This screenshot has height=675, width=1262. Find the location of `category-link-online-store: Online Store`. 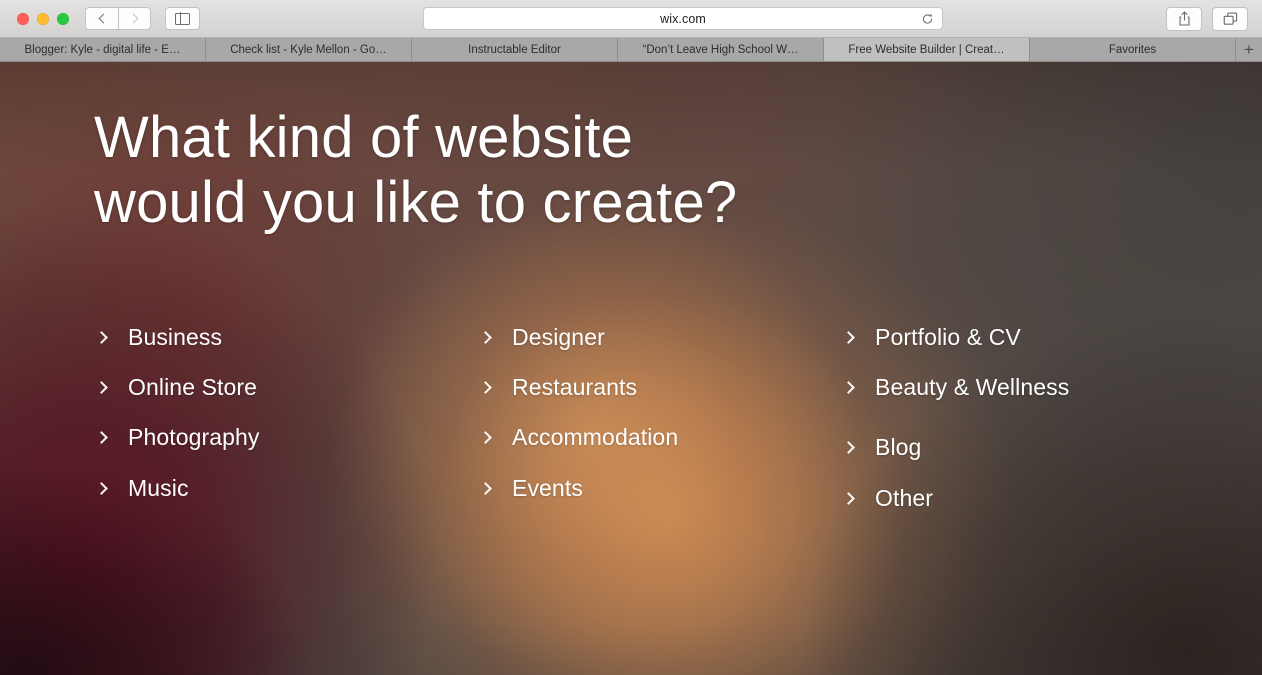

category-link-online-store: Online Store is located at coordinates (175, 387).